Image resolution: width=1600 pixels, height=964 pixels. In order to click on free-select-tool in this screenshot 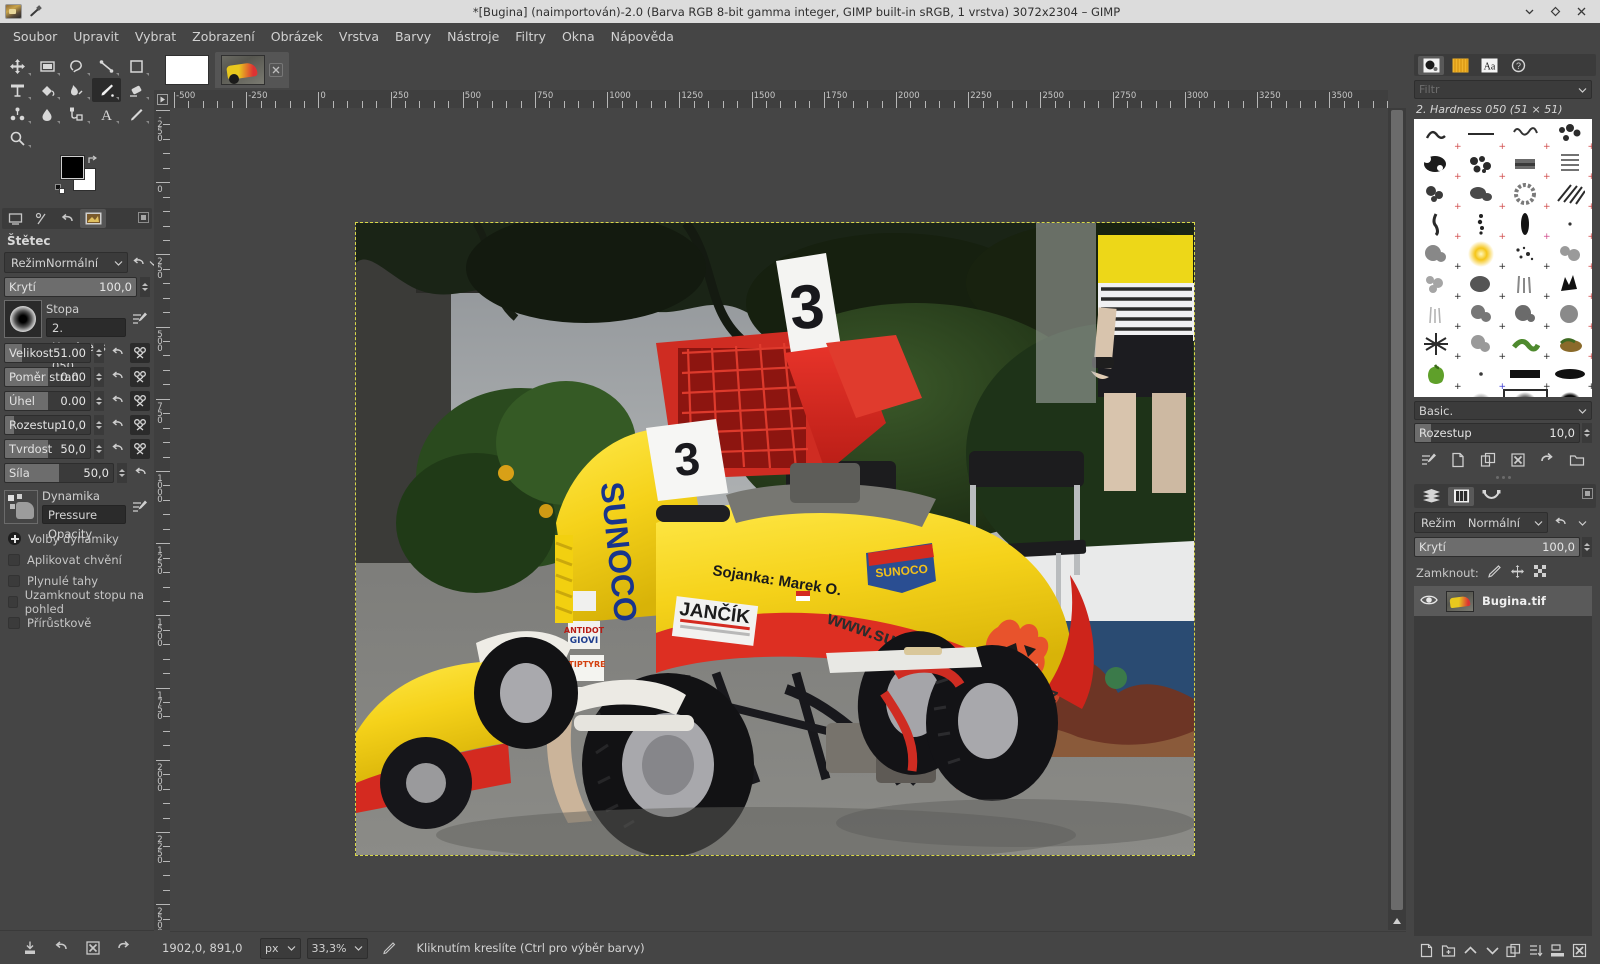, I will do `click(77, 66)`.